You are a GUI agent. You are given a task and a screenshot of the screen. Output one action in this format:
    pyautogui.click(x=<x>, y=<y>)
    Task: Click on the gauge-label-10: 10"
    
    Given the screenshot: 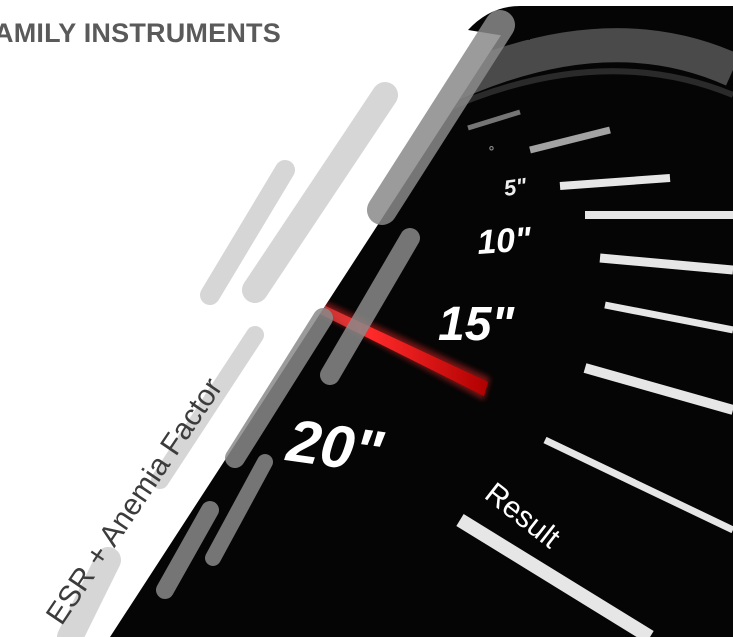 What is the action you would take?
    pyautogui.click(x=504, y=241)
    